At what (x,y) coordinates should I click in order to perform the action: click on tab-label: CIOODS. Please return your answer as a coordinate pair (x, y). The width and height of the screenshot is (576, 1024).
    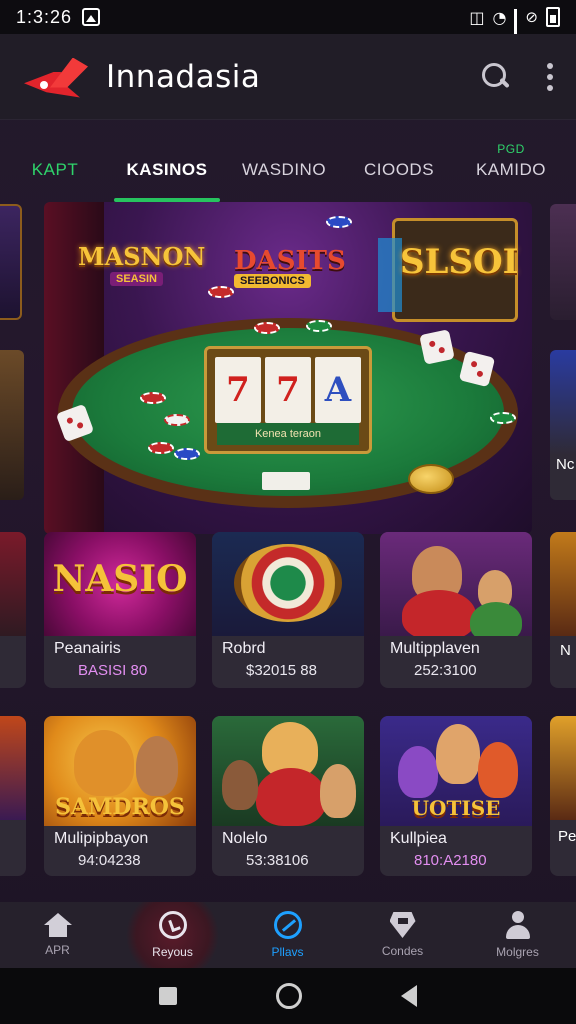
    Looking at the image, I should click on (399, 169).